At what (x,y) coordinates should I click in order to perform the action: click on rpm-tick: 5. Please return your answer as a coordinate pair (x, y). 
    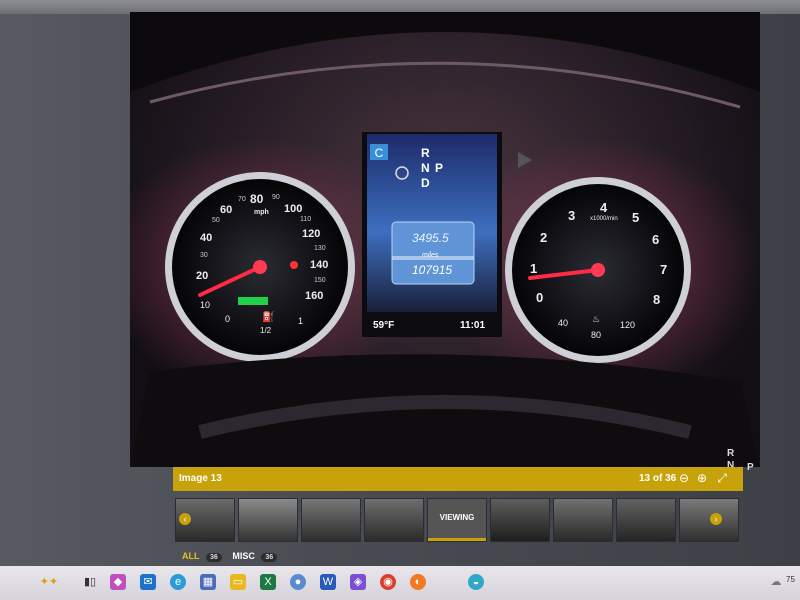
    Looking at the image, I should click on (636, 217).